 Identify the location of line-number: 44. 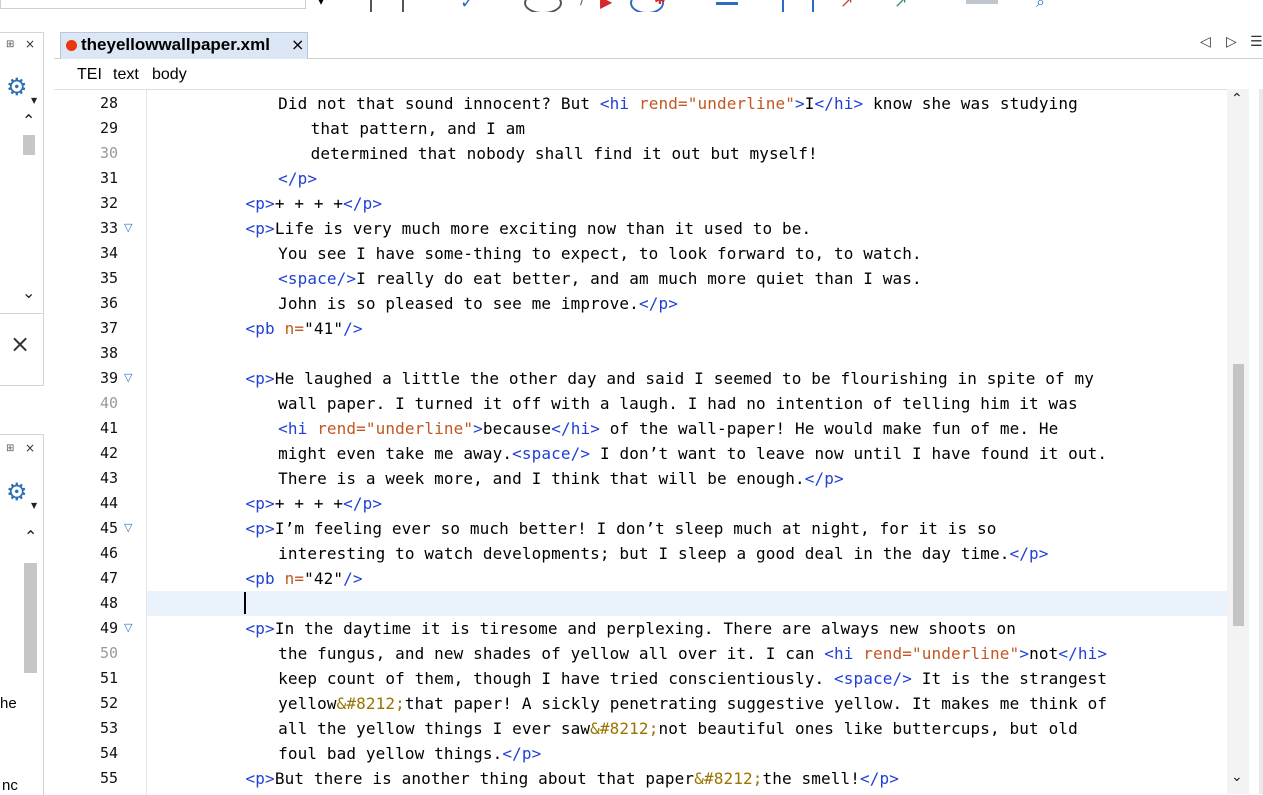
(108, 503).